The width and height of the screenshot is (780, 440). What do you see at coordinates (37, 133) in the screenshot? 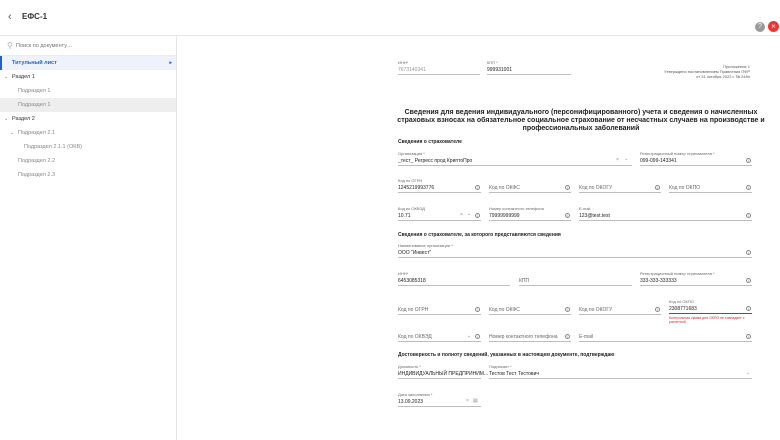
I see `sidebar-item-label: Подраздел 2.1` at bounding box center [37, 133].